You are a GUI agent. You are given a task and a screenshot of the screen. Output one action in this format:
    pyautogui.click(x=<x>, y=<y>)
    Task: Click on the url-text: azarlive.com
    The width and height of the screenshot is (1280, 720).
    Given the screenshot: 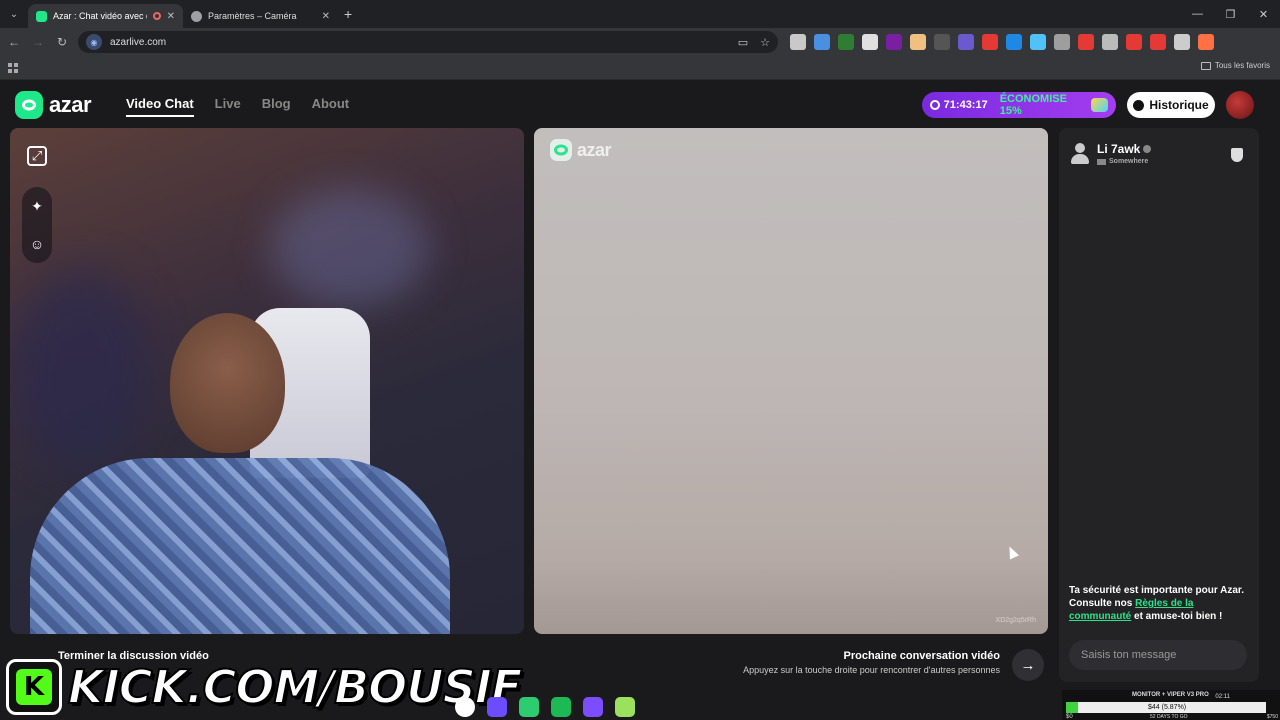 What is the action you would take?
    pyautogui.click(x=138, y=42)
    